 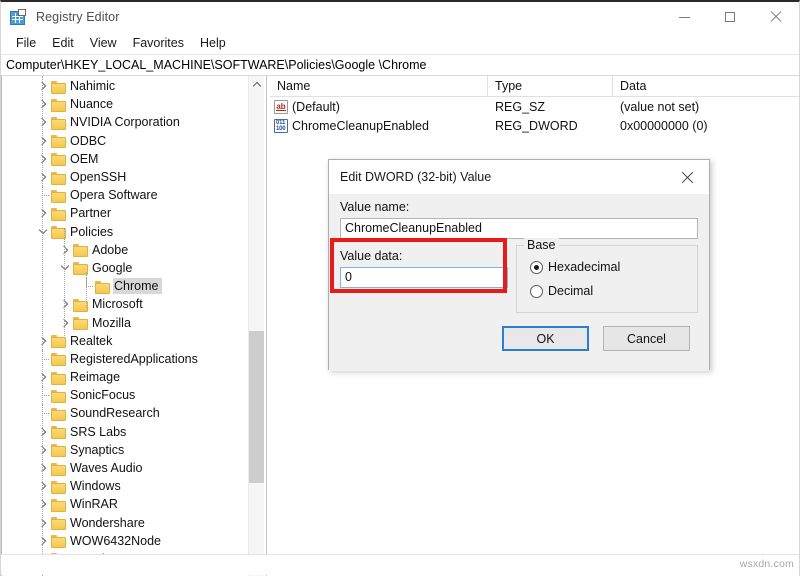 What do you see at coordinates (536, 291) in the screenshot?
I see `radio-decimal-icon` at bounding box center [536, 291].